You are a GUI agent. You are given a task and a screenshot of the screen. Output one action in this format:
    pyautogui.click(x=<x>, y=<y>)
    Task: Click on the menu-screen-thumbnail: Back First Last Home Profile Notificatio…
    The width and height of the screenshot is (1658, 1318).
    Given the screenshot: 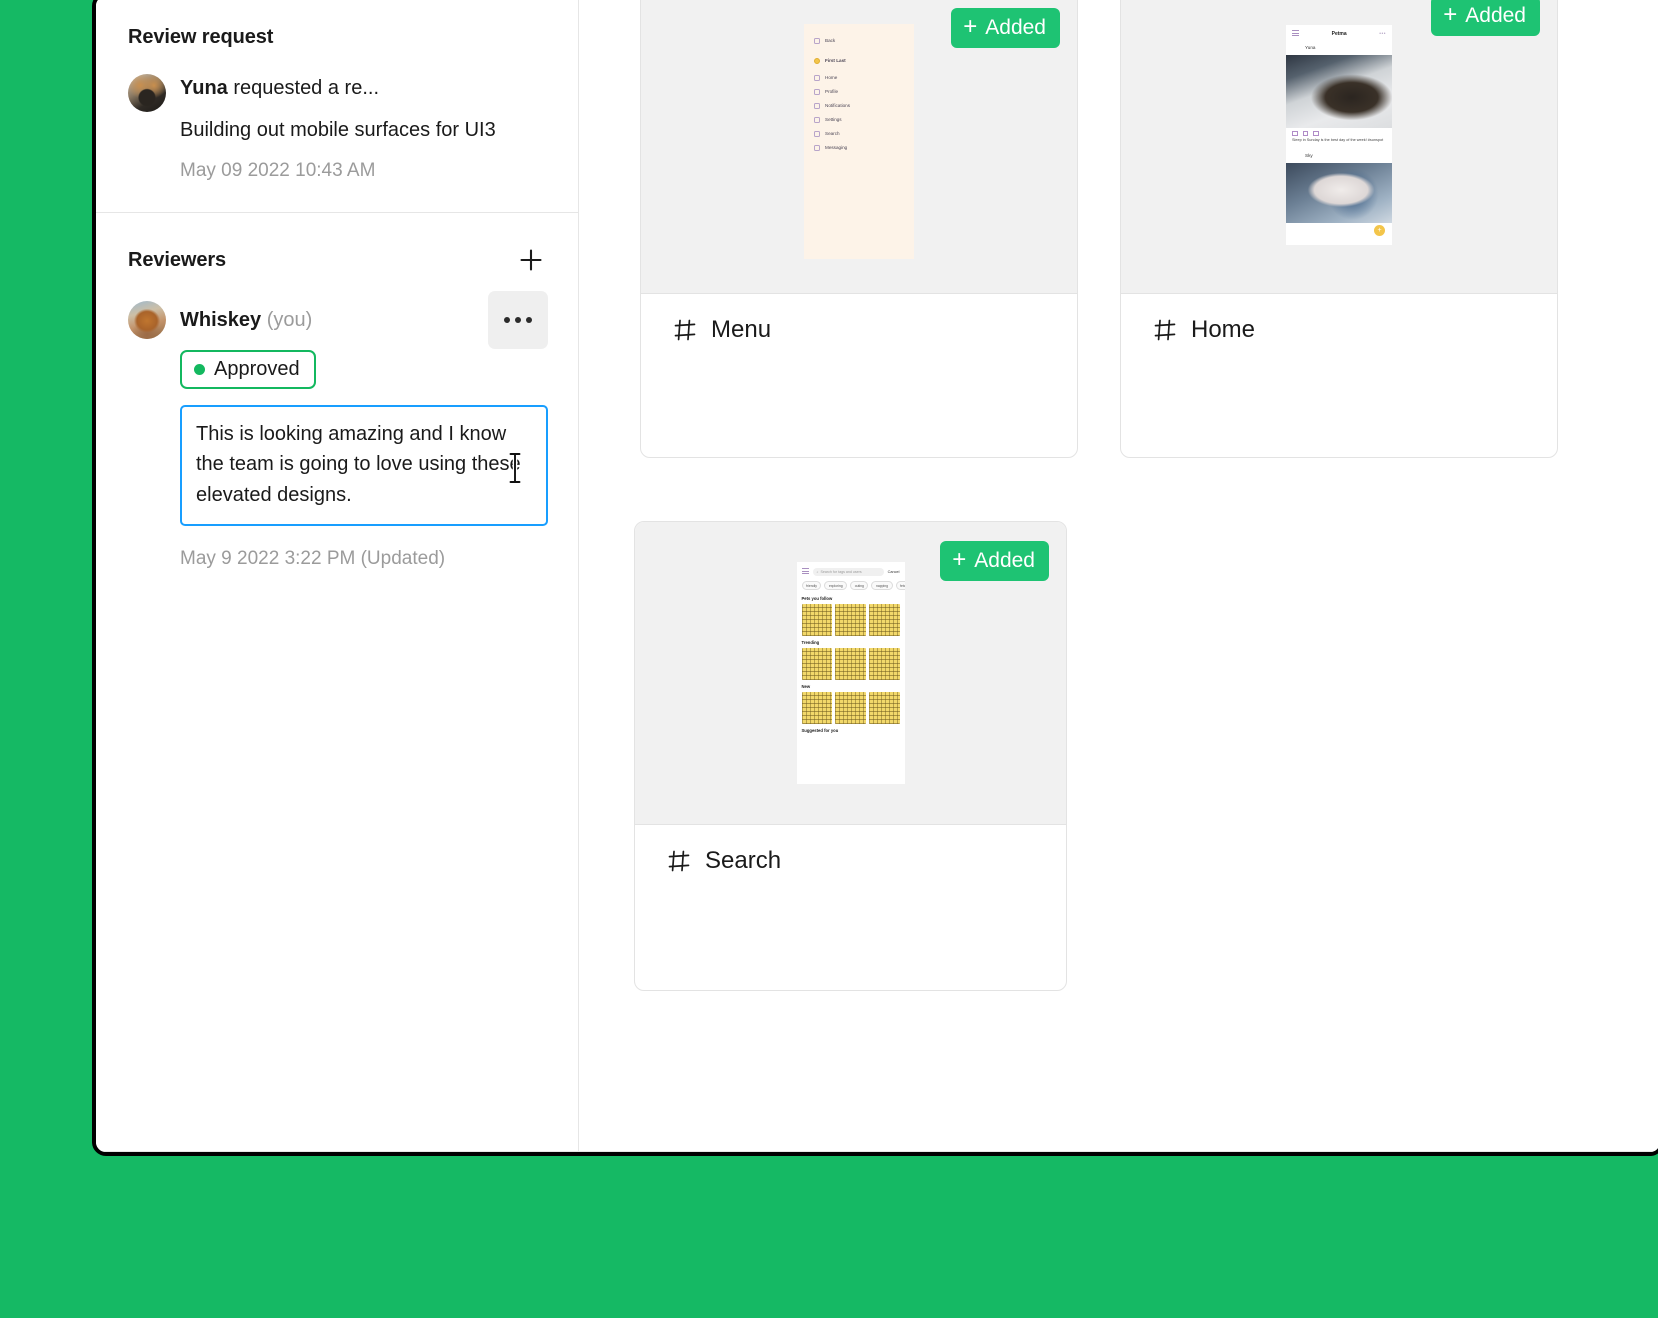 What is the action you would take?
    pyautogui.click(x=859, y=141)
    